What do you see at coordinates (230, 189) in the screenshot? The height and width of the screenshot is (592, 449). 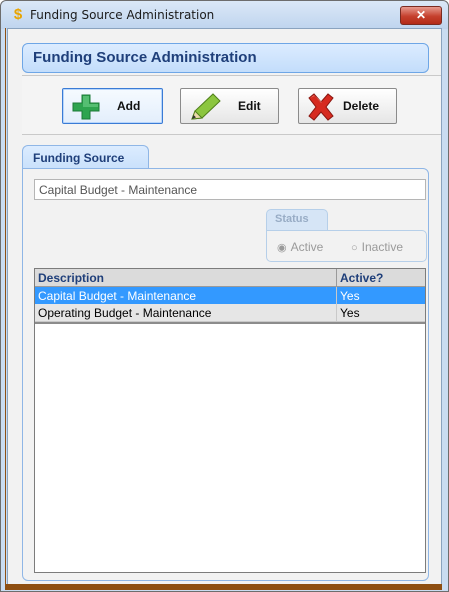 I see `description-field` at bounding box center [230, 189].